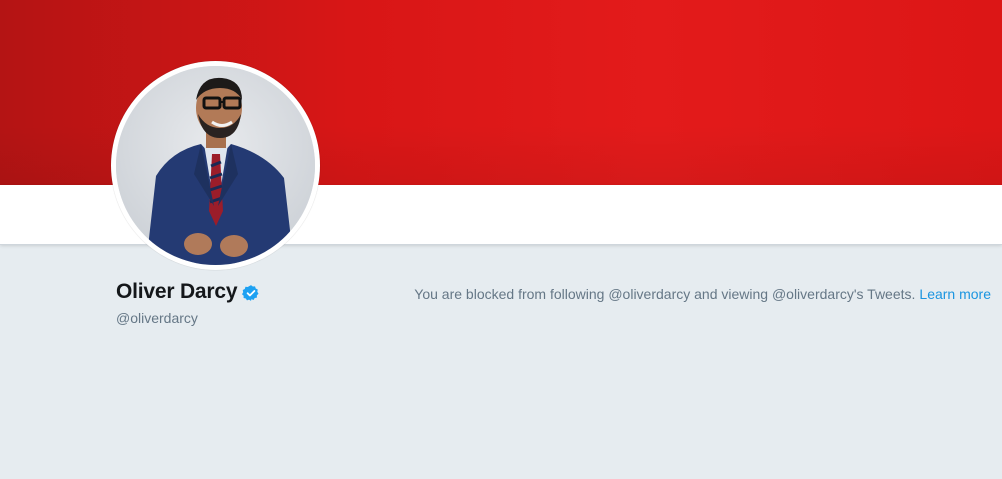  Describe the element at coordinates (157, 318) in the screenshot. I see `profile-handle: @oliverdarcy` at that location.